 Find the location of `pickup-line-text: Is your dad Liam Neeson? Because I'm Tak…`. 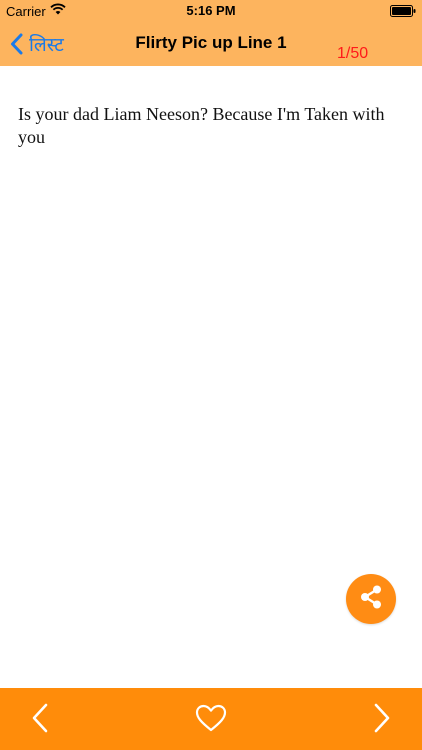

pickup-line-text: Is your dad Liam Neeson? Because I'm Tak… is located at coordinates (201, 125).